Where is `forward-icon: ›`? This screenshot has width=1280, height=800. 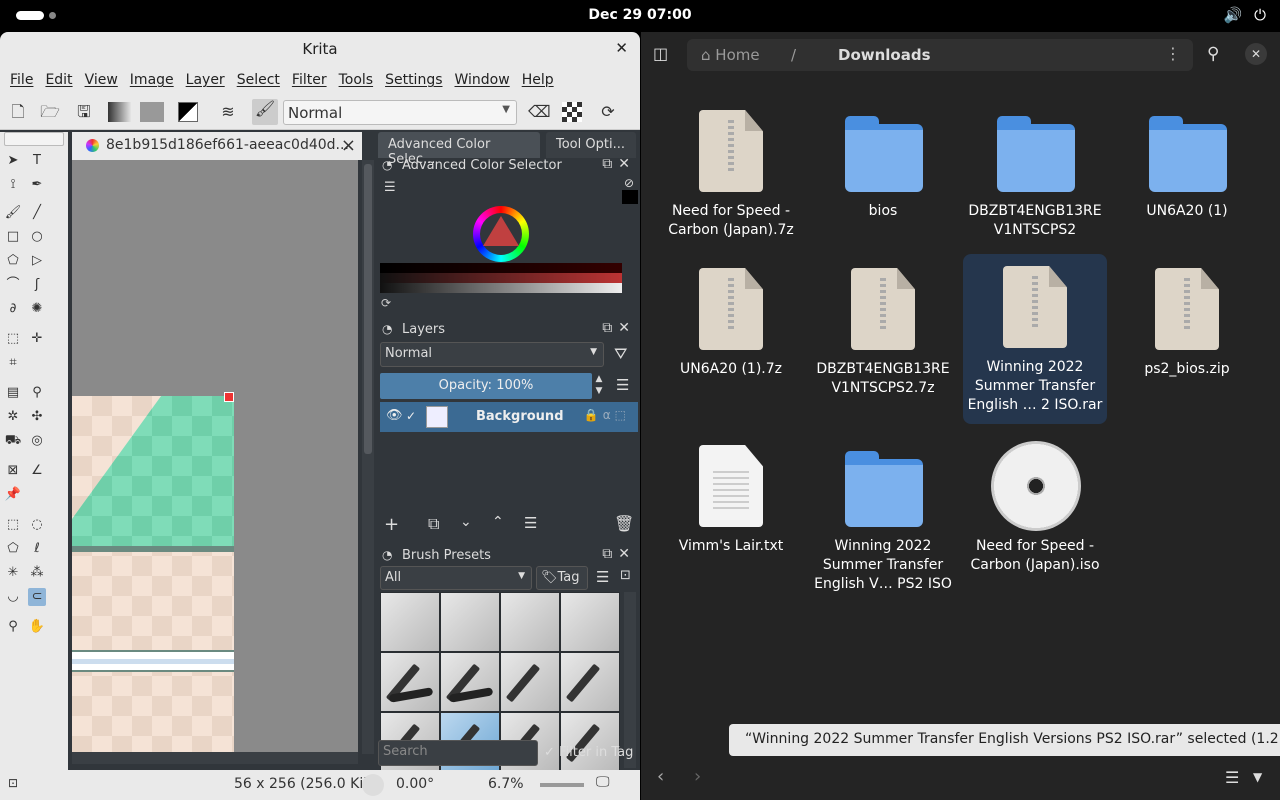
forward-icon: › is located at coordinates (697, 776).